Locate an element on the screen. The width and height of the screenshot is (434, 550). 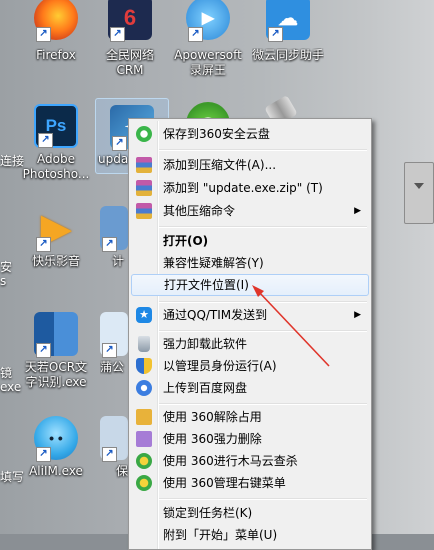
shield-icon is located at coordinates (144, 366).